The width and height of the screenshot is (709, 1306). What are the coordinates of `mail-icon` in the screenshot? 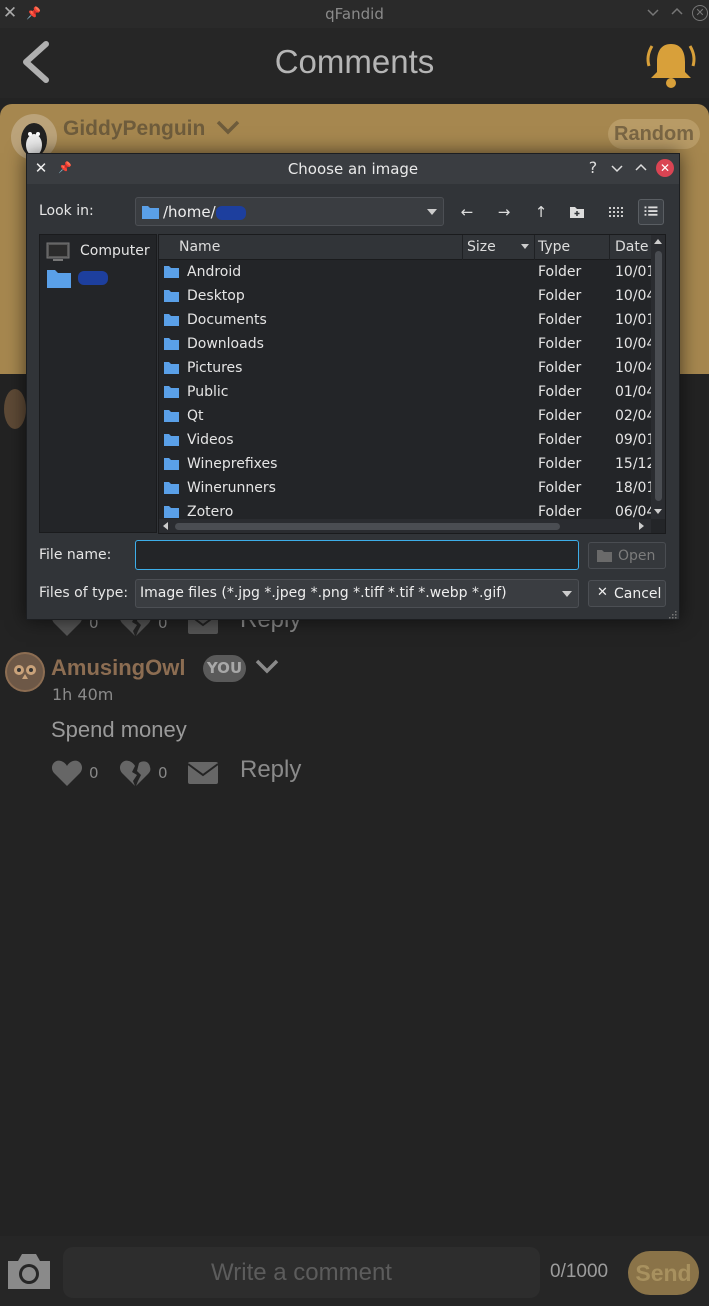 It's located at (203, 773).